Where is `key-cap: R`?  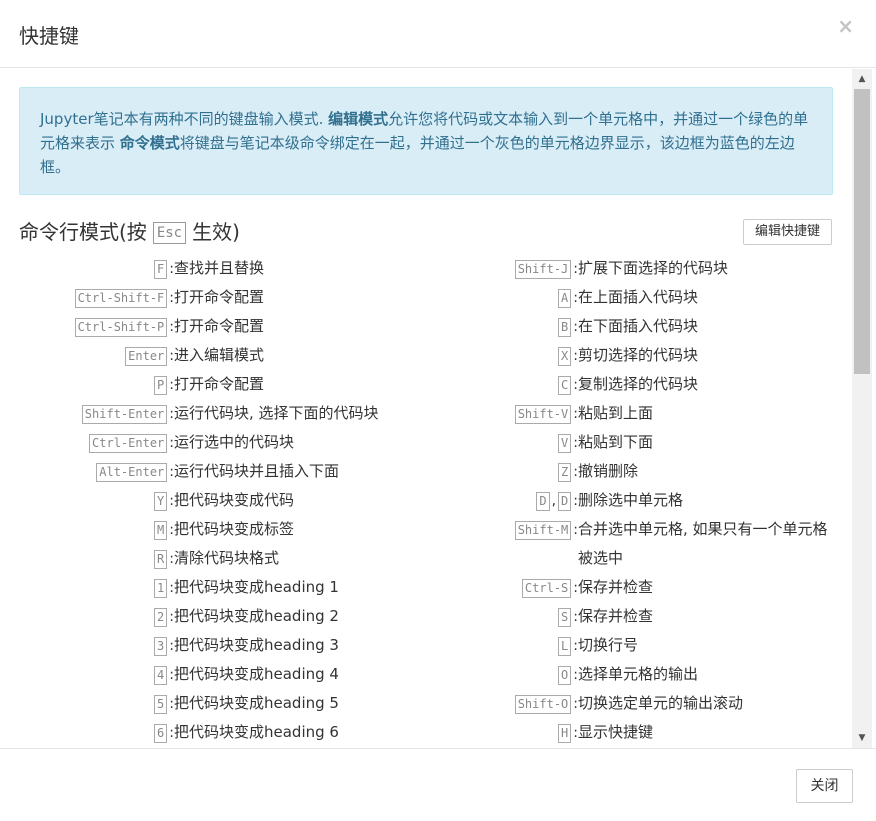 key-cap: R is located at coordinates (161, 559).